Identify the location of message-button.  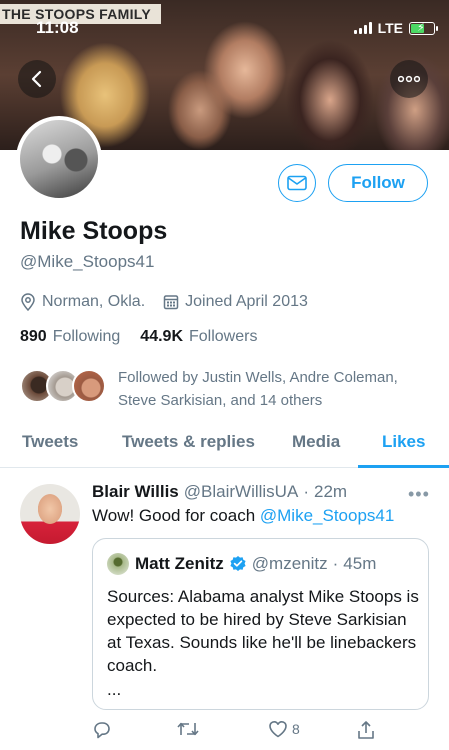
(297, 183).